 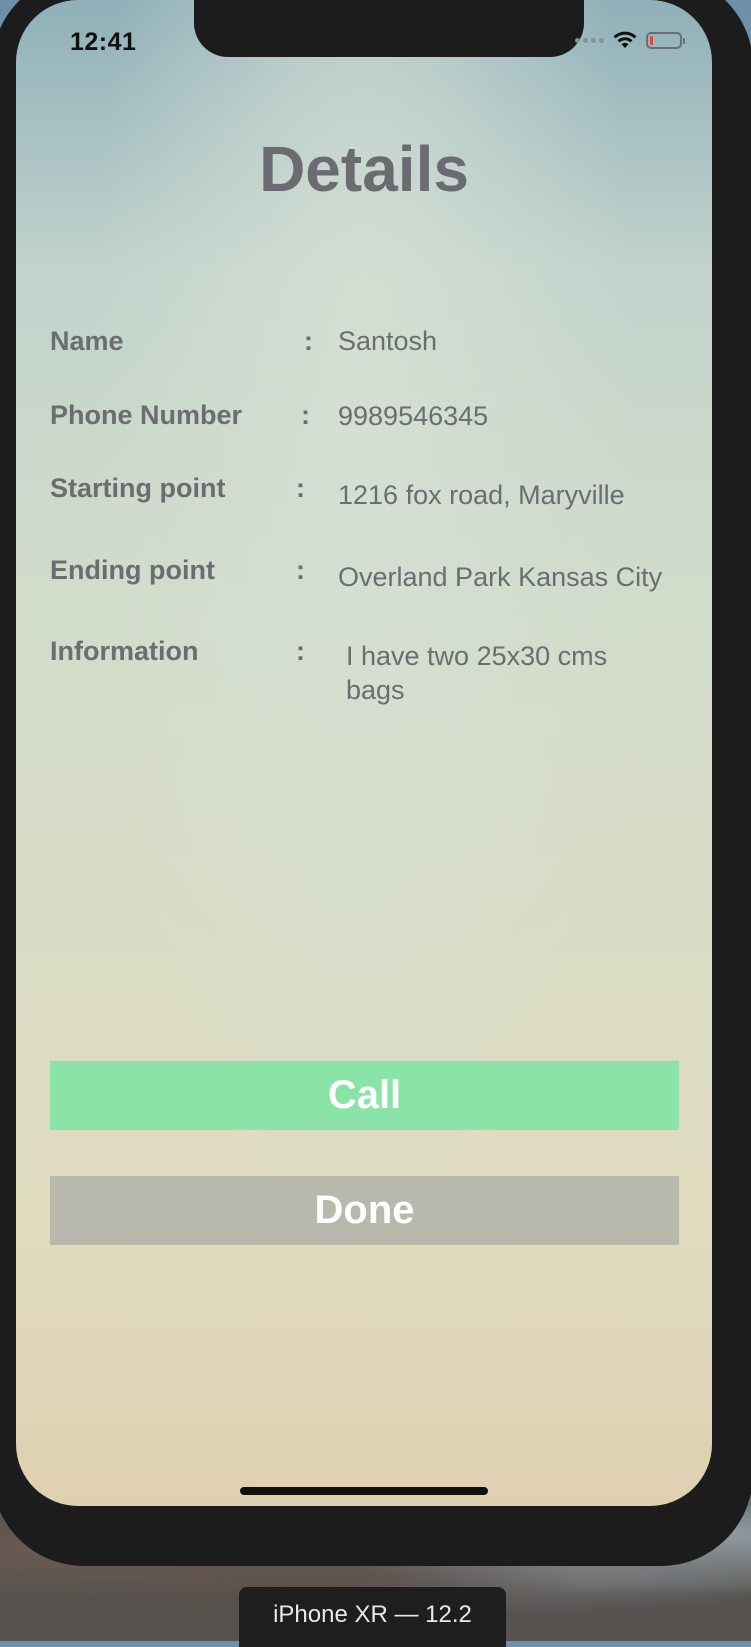 What do you see at coordinates (364, 1095) in the screenshot?
I see `call-button: Call` at bounding box center [364, 1095].